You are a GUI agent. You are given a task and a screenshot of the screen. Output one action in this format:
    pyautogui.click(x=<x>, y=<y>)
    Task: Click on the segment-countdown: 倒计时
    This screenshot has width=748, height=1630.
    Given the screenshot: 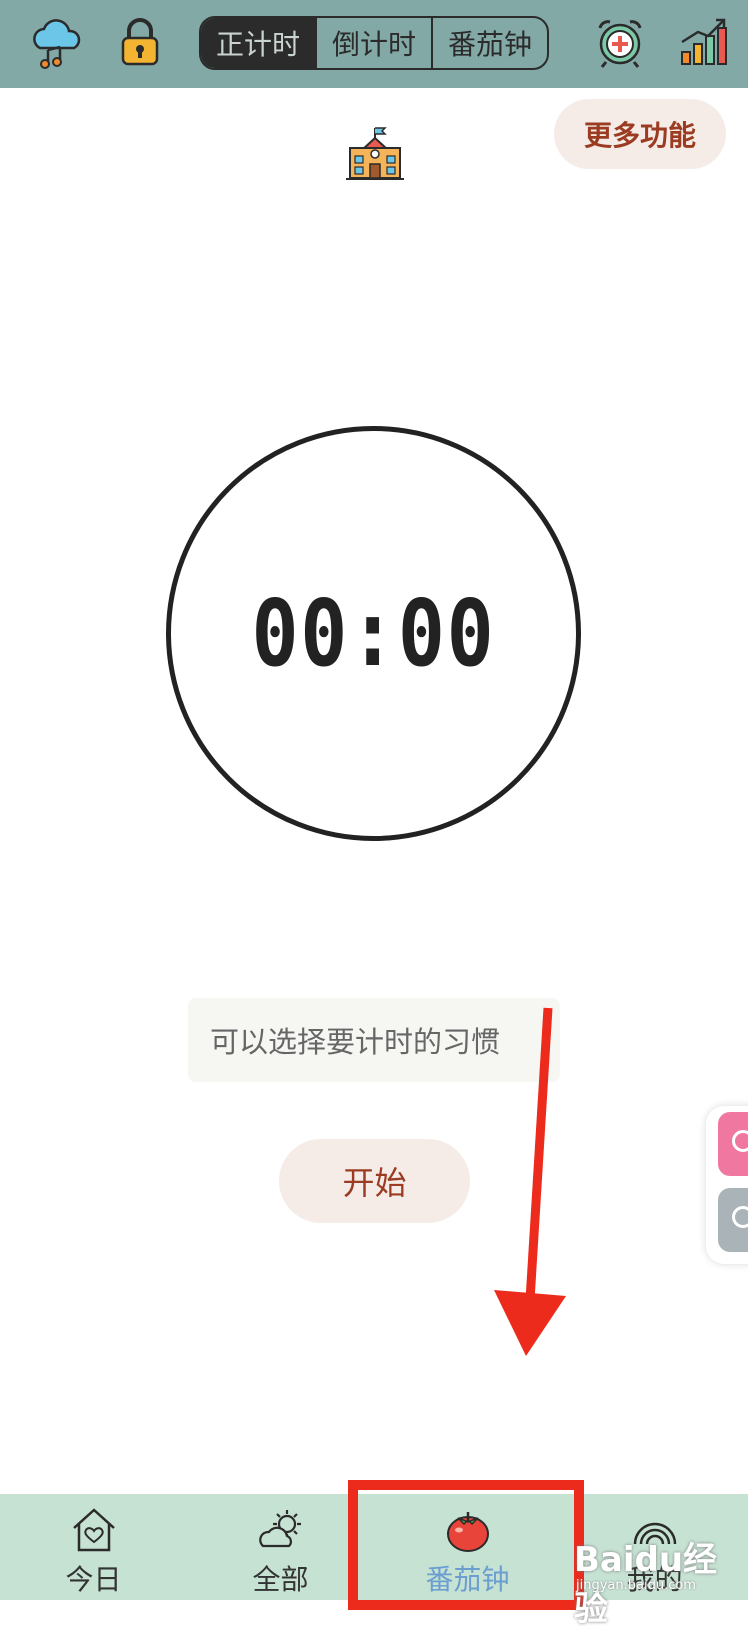 What is the action you would take?
    pyautogui.click(x=373, y=43)
    